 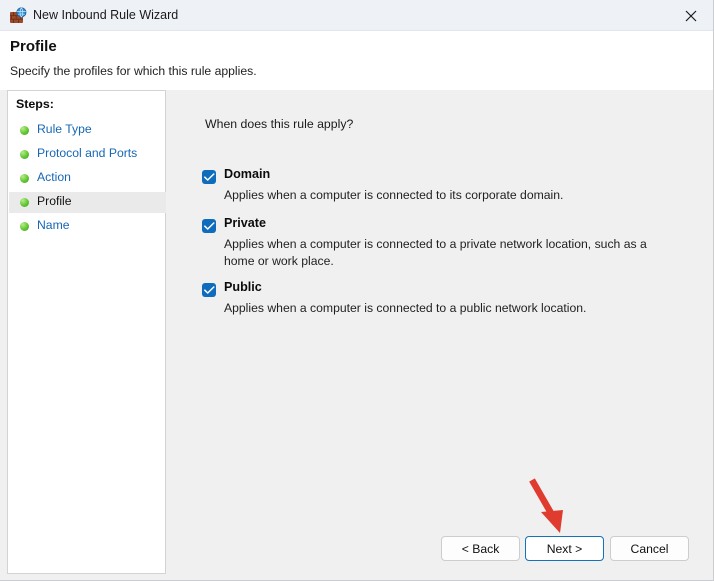 What do you see at coordinates (480, 548) in the screenshot?
I see `back-button: < Back` at bounding box center [480, 548].